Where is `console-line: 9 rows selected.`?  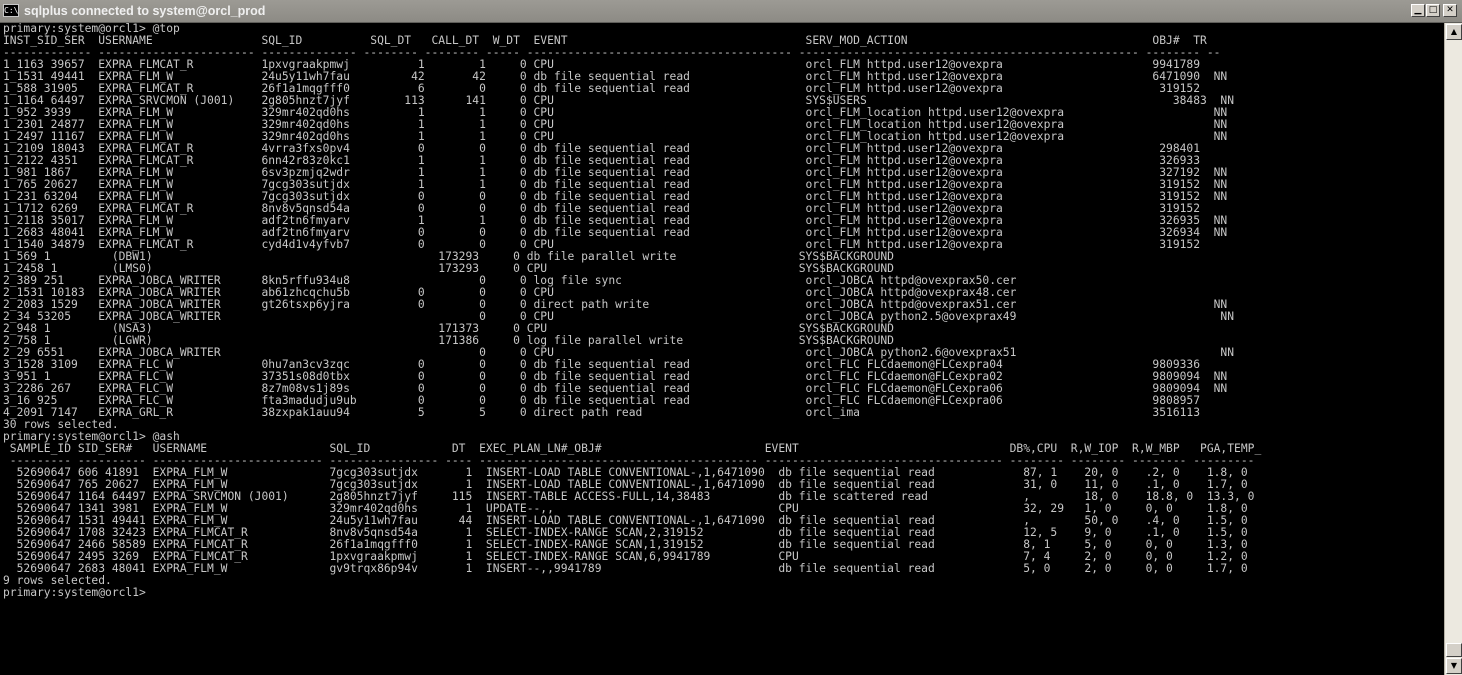 console-line: 9 rows selected. is located at coordinates (57, 580).